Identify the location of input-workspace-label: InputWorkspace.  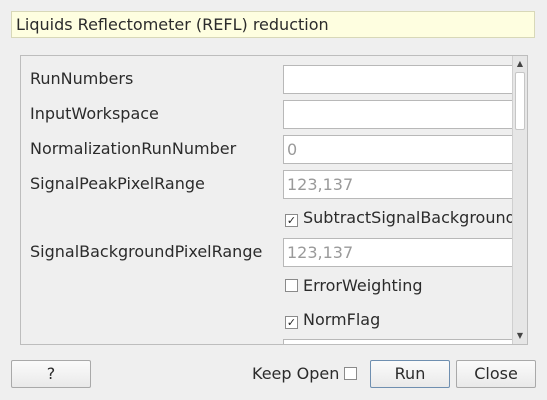
(94, 113).